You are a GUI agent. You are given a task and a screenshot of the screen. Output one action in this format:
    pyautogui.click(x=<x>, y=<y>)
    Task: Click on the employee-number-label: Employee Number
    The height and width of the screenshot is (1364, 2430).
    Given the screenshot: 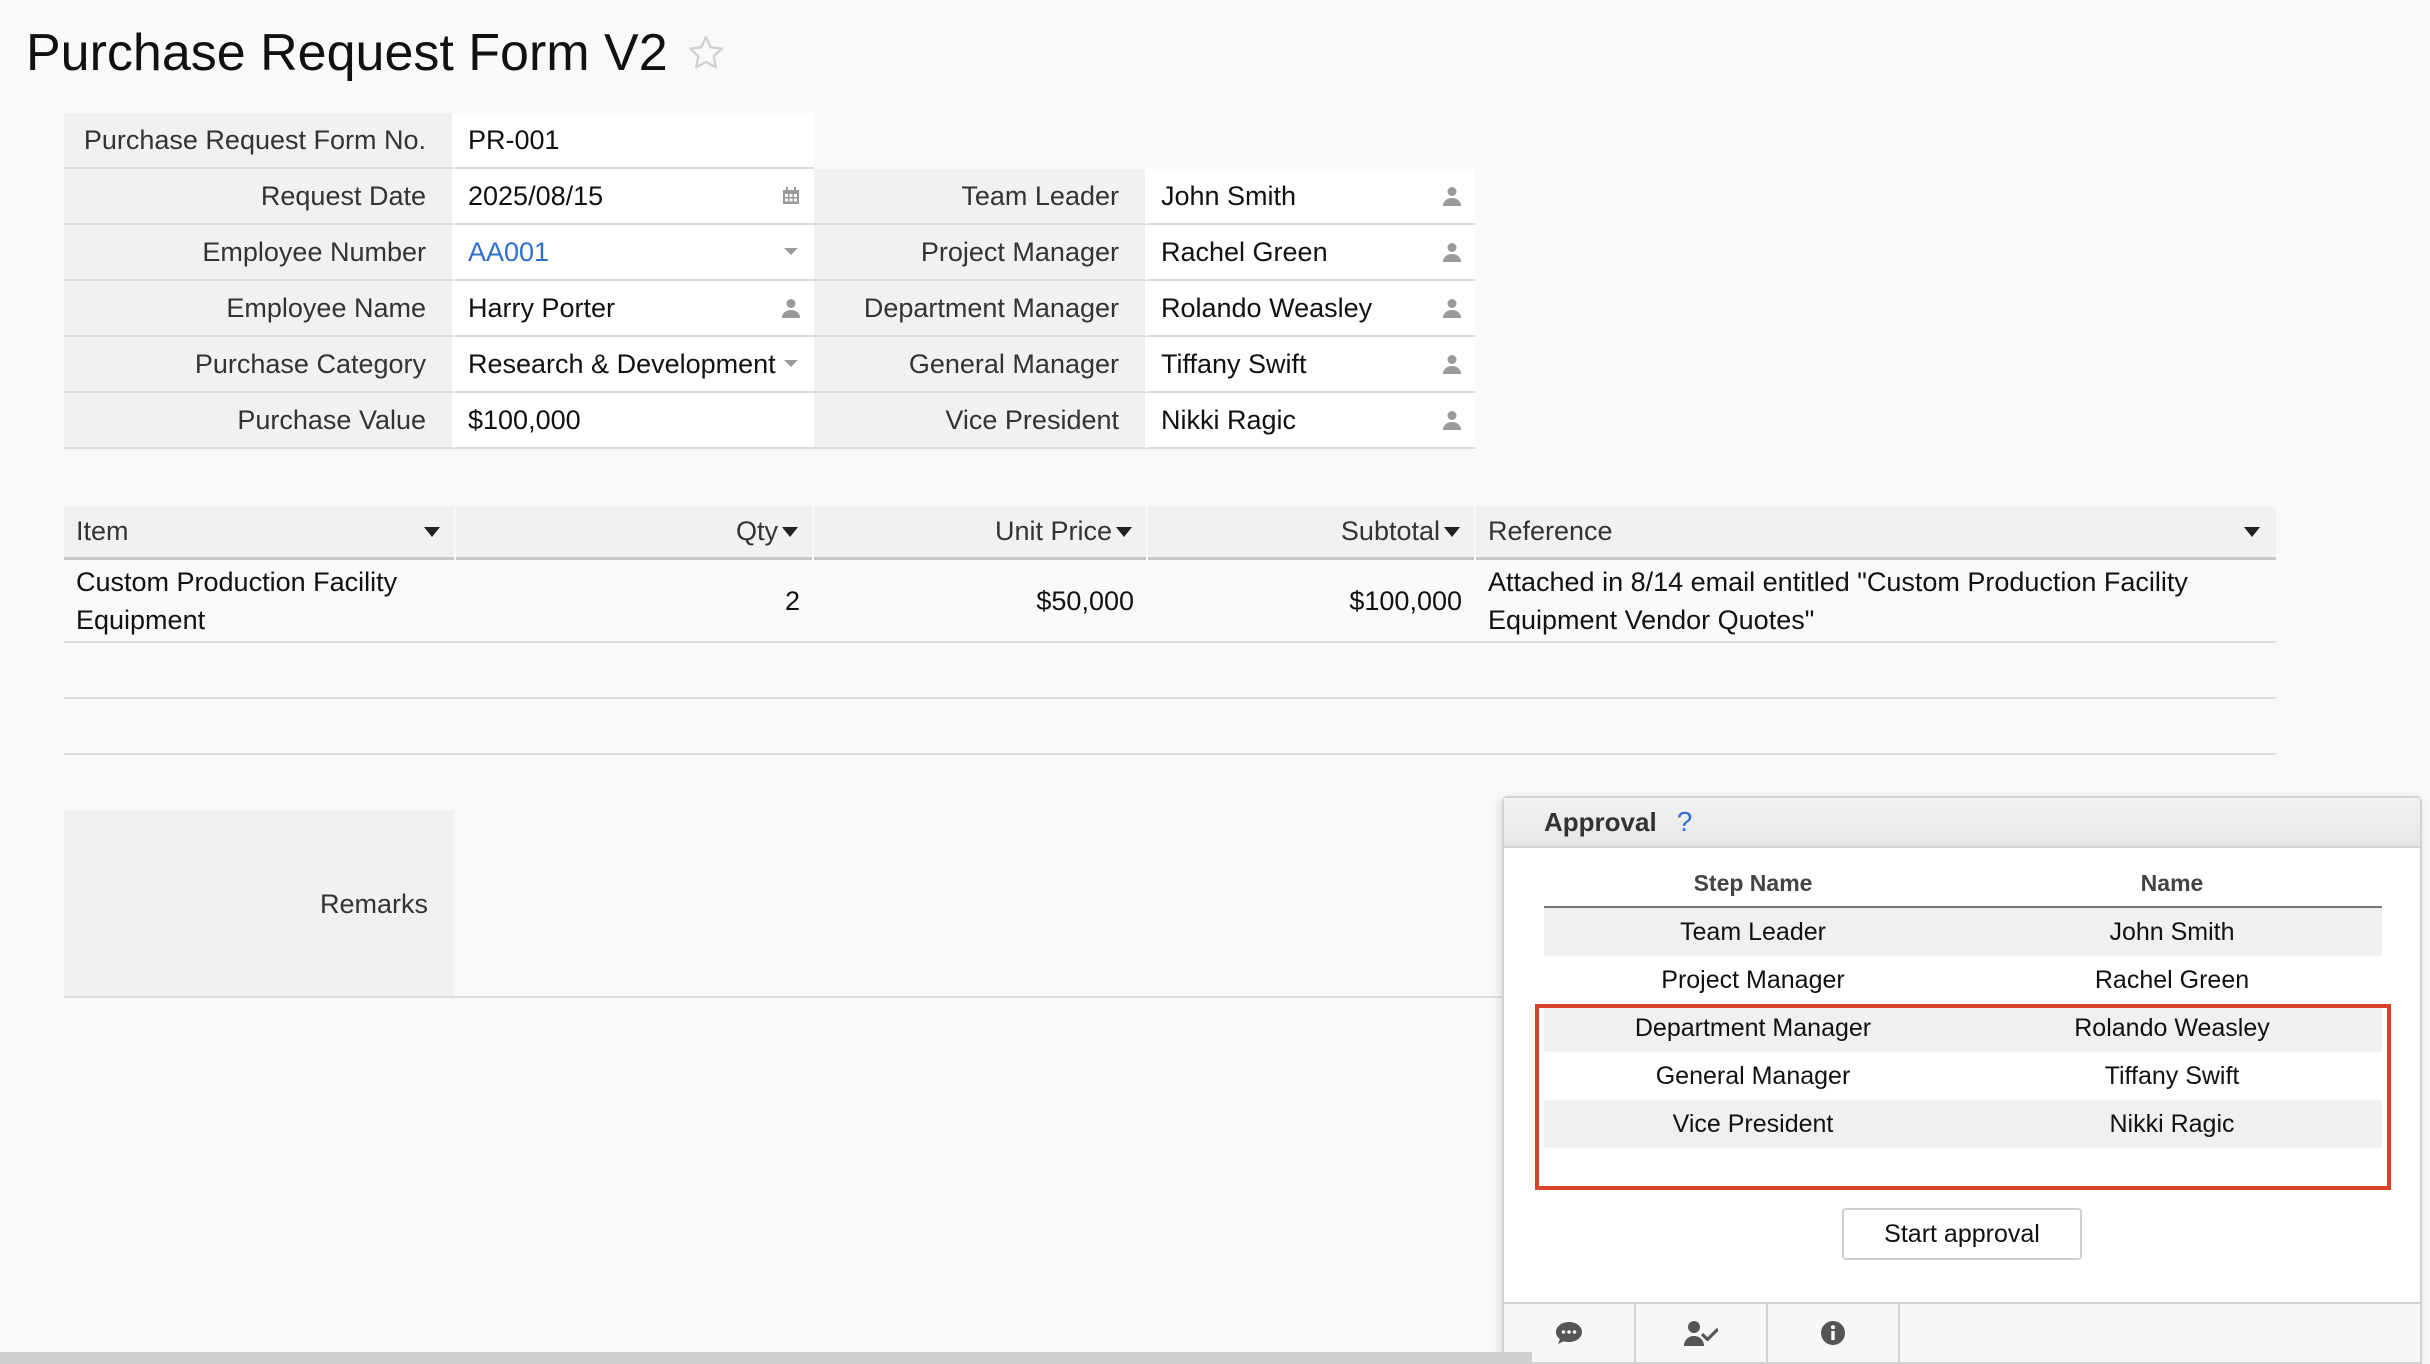 What is the action you would take?
    pyautogui.click(x=259, y=253)
    